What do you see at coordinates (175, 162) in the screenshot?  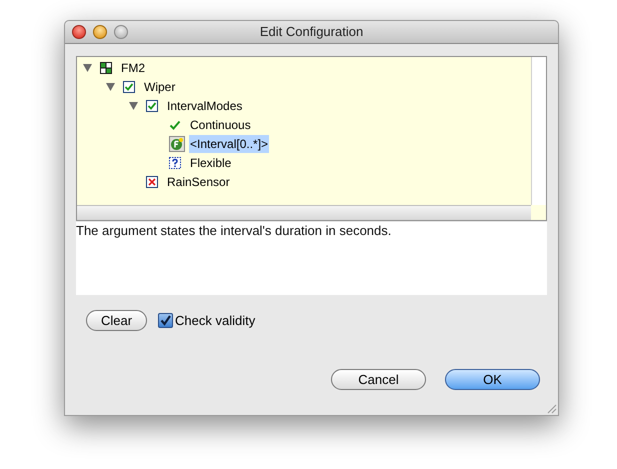 I see `question-icon` at bounding box center [175, 162].